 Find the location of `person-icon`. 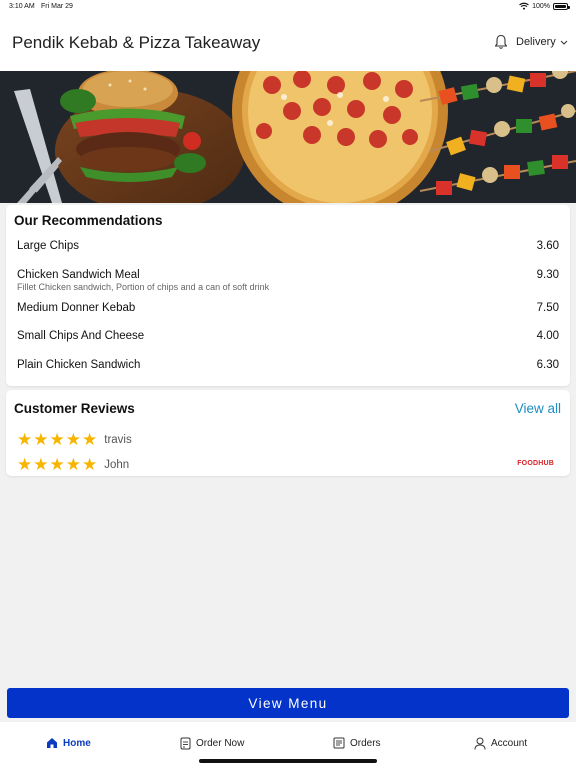

person-icon is located at coordinates (480, 743).